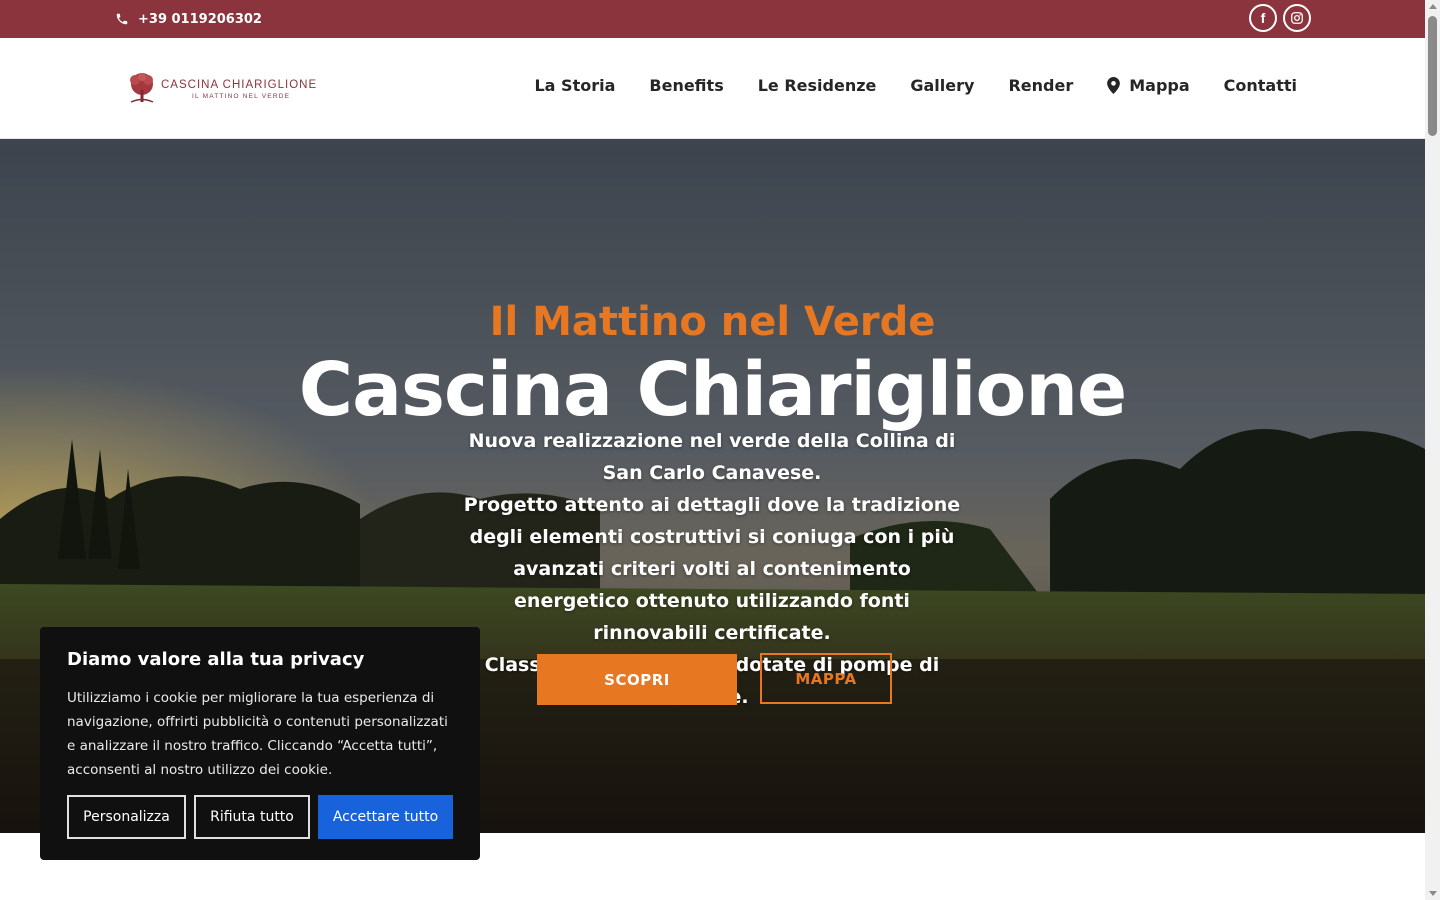 Image resolution: width=1440 pixels, height=900 pixels. I want to click on nav-render: Render, so click(1040, 85).